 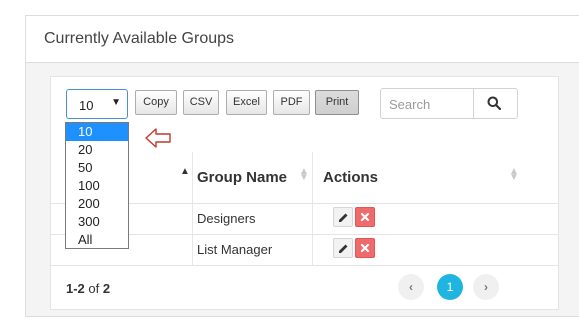 I want to click on page-length-option: All, so click(x=97, y=240).